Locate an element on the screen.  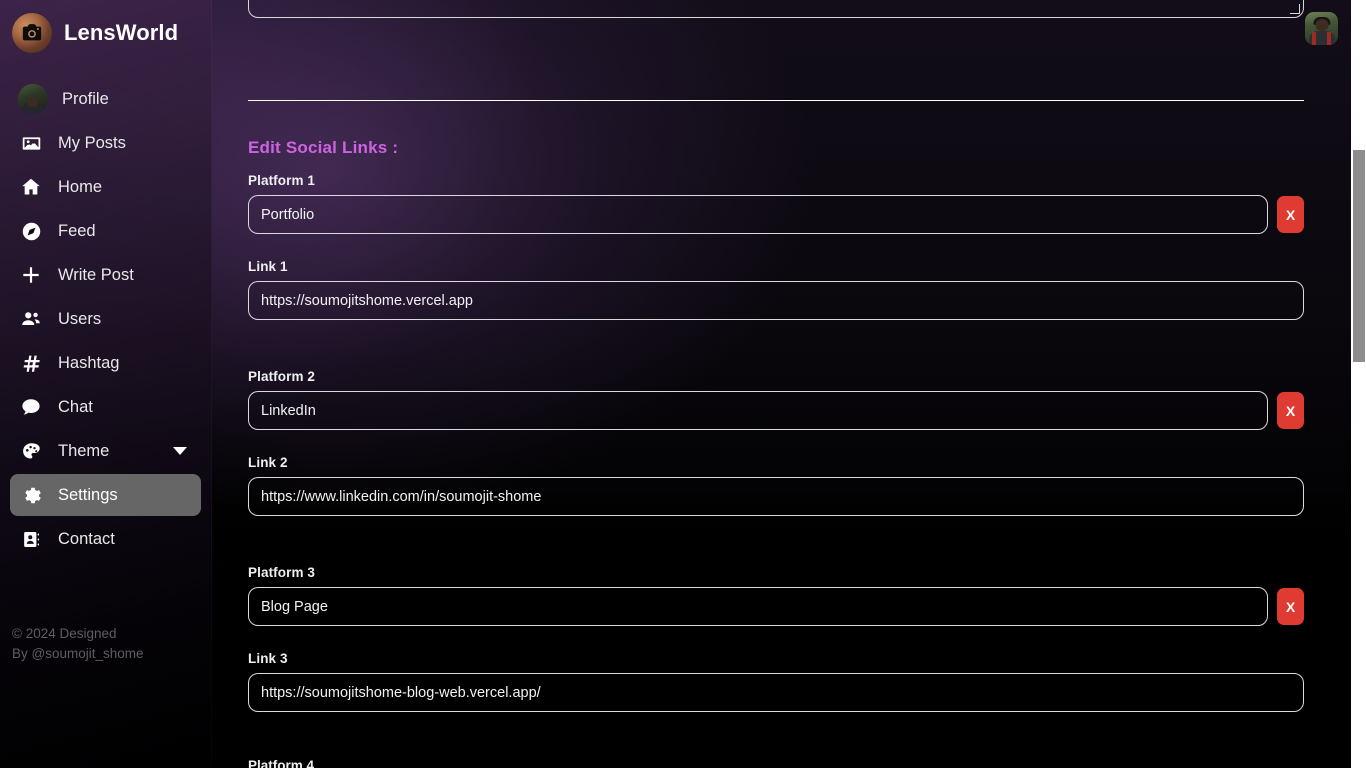
platform-label-4: Platform 4 is located at coordinates (281, 763).